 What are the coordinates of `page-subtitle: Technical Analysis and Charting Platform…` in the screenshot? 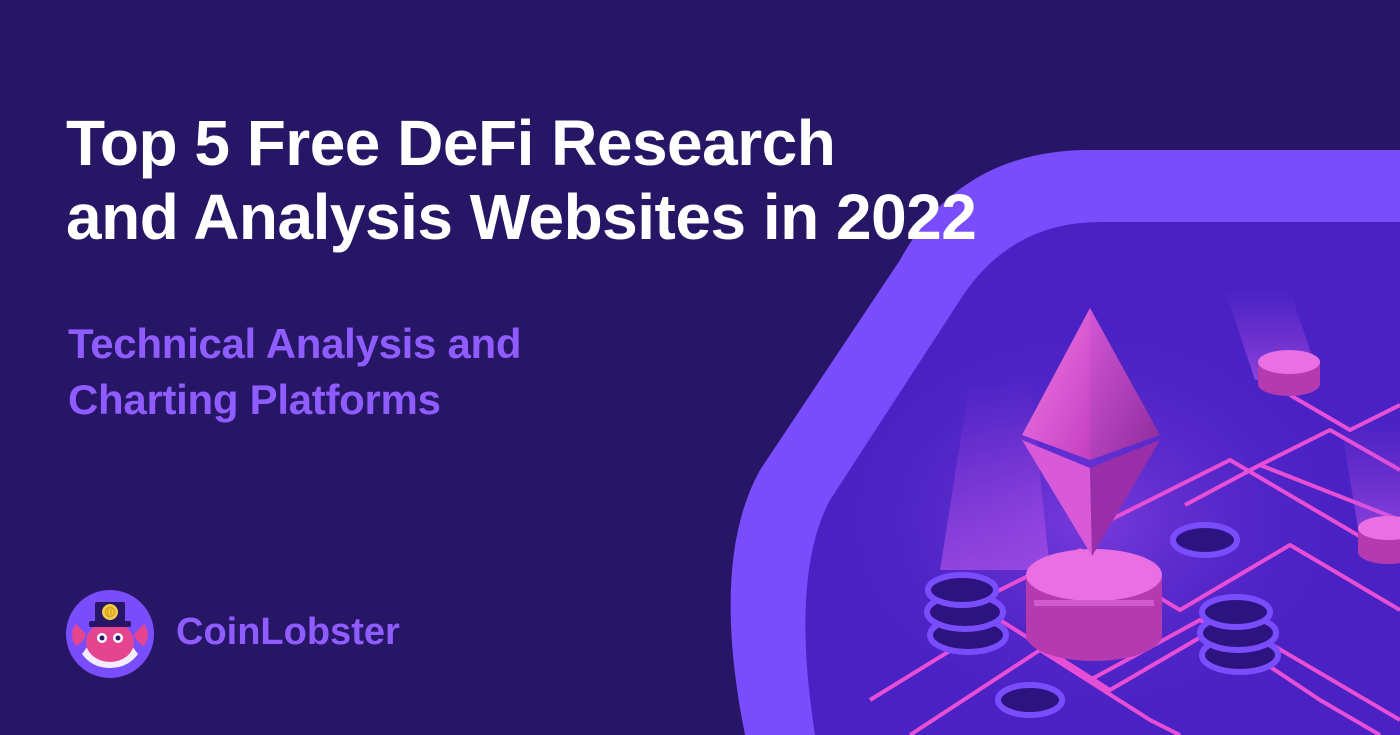 It's located at (295, 372).